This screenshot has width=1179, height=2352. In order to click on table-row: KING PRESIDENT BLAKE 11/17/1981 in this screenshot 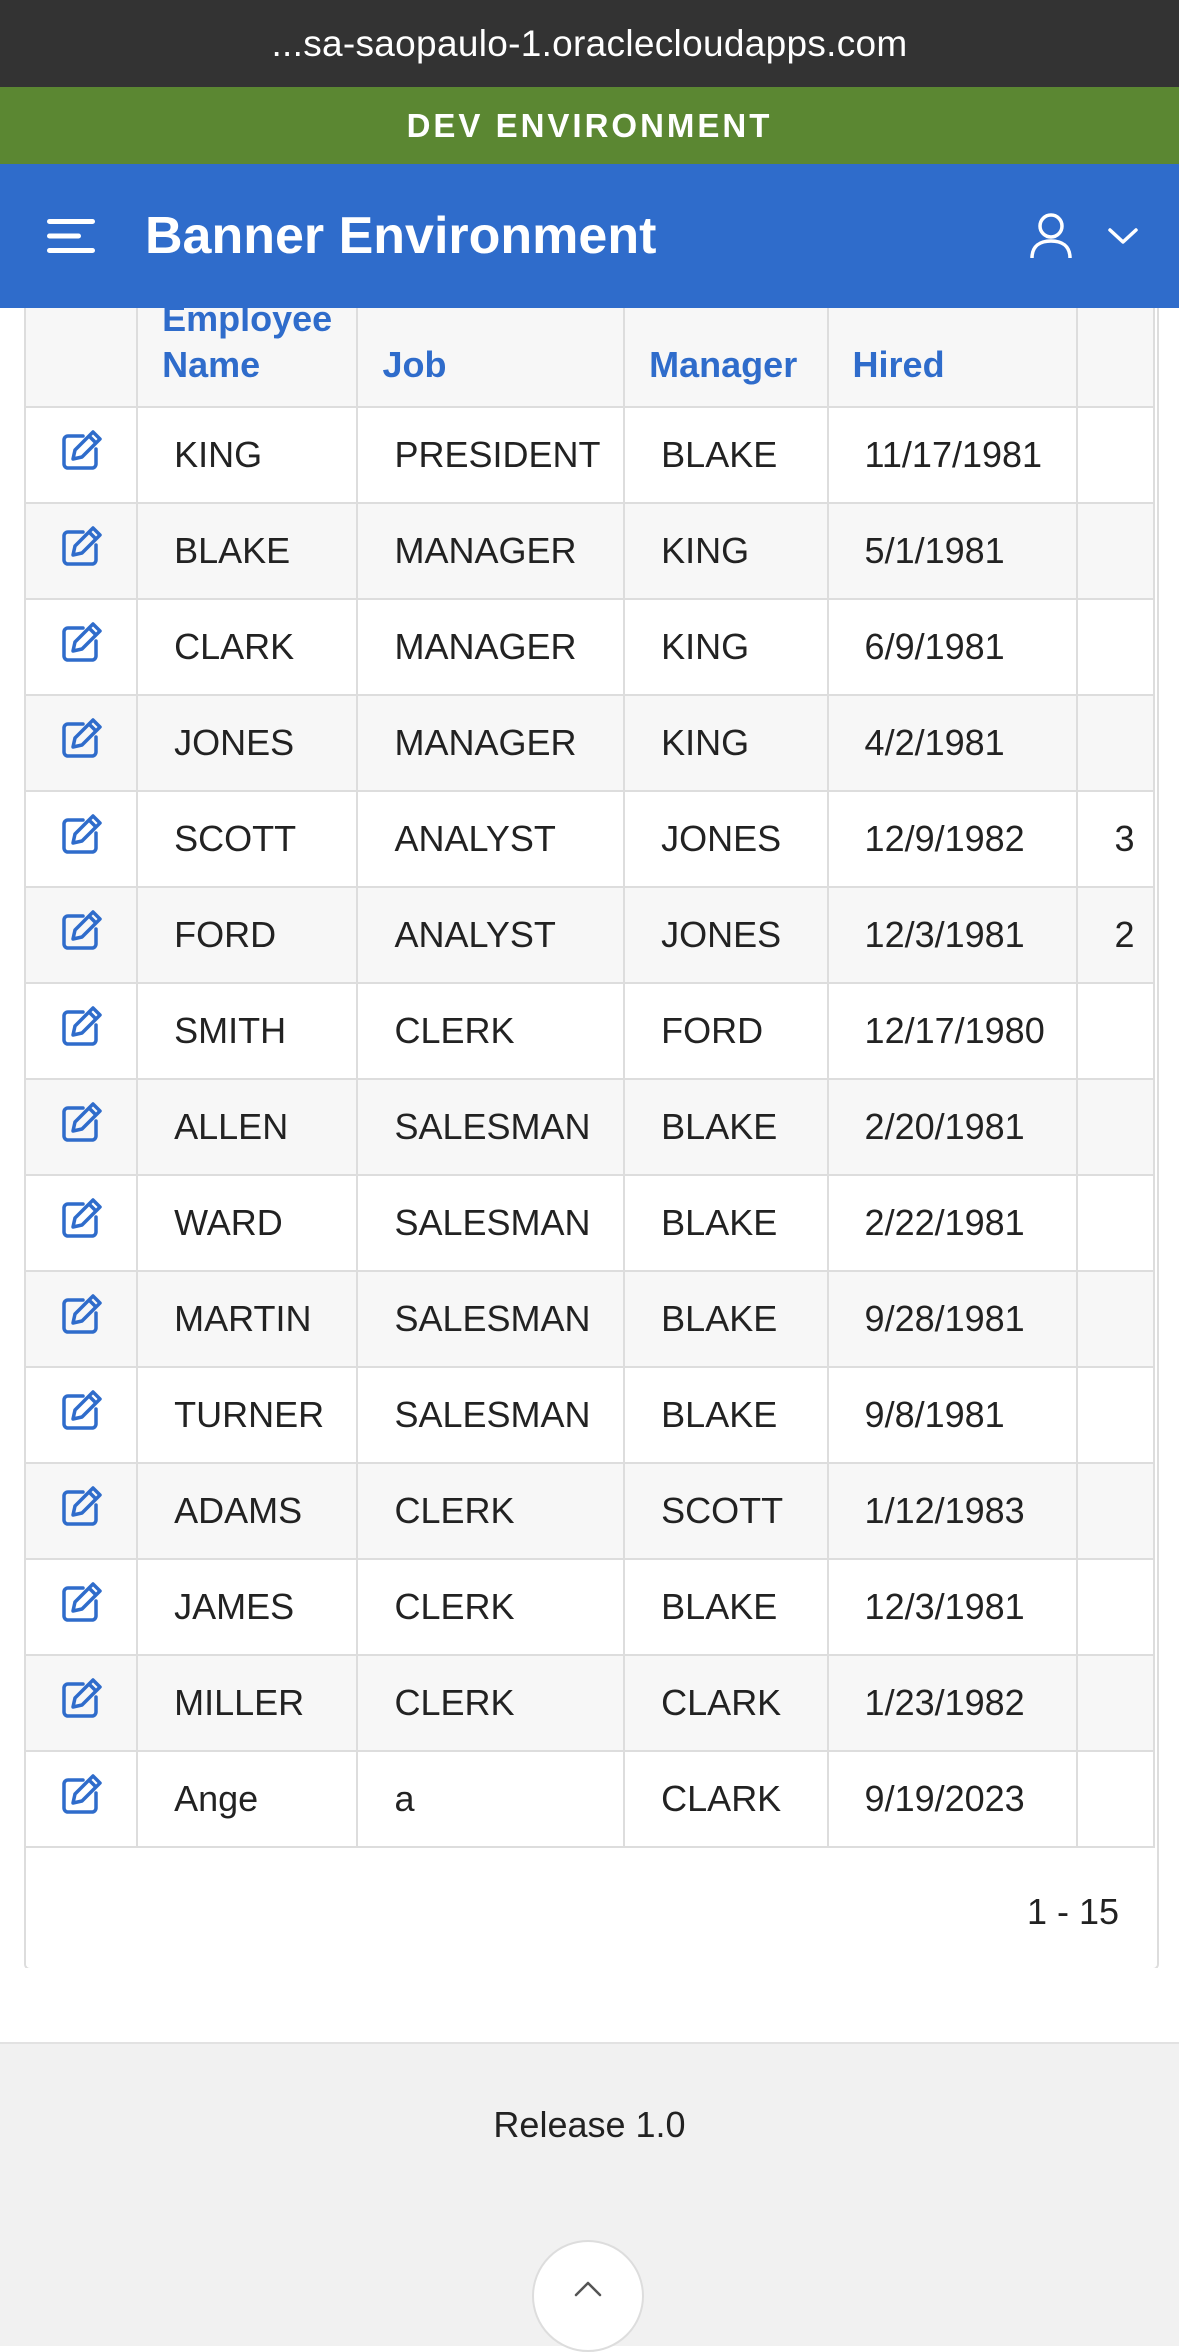, I will do `click(590, 455)`.